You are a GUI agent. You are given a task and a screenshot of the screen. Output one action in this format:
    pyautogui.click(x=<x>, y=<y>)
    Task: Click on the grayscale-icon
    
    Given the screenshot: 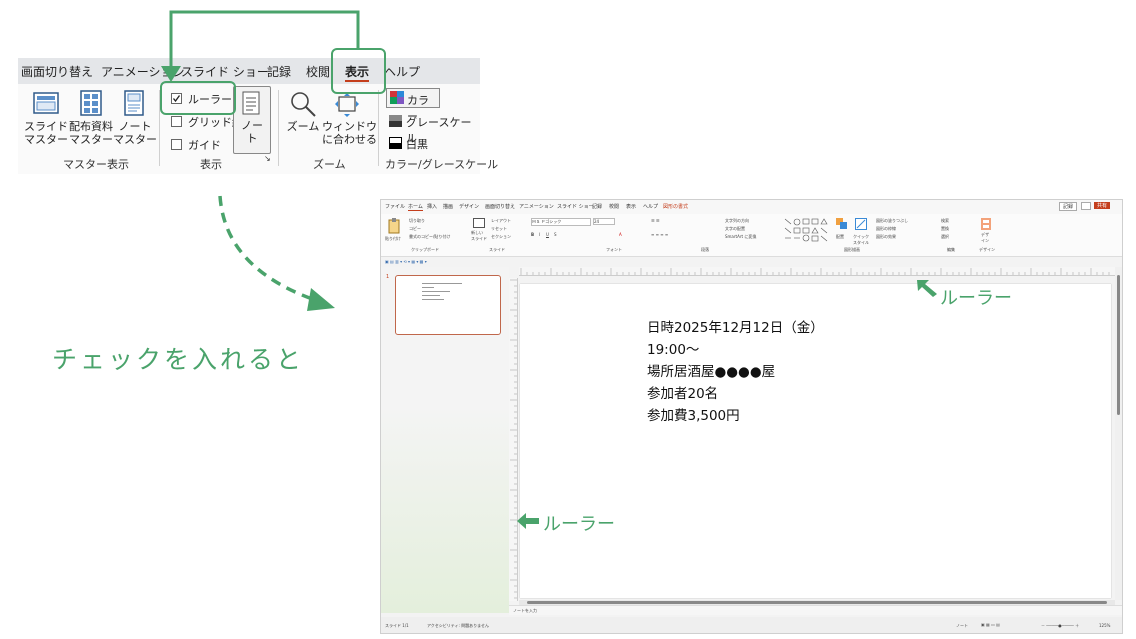 What is the action you would take?
    pyautogui.click(x=395, y=121)
    